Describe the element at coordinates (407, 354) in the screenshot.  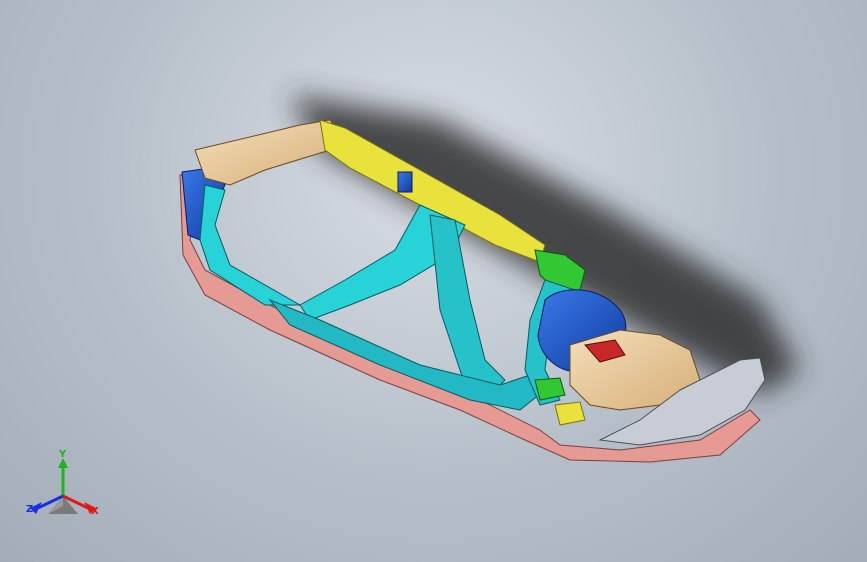
I see `lower-cyan-rail` at that location.